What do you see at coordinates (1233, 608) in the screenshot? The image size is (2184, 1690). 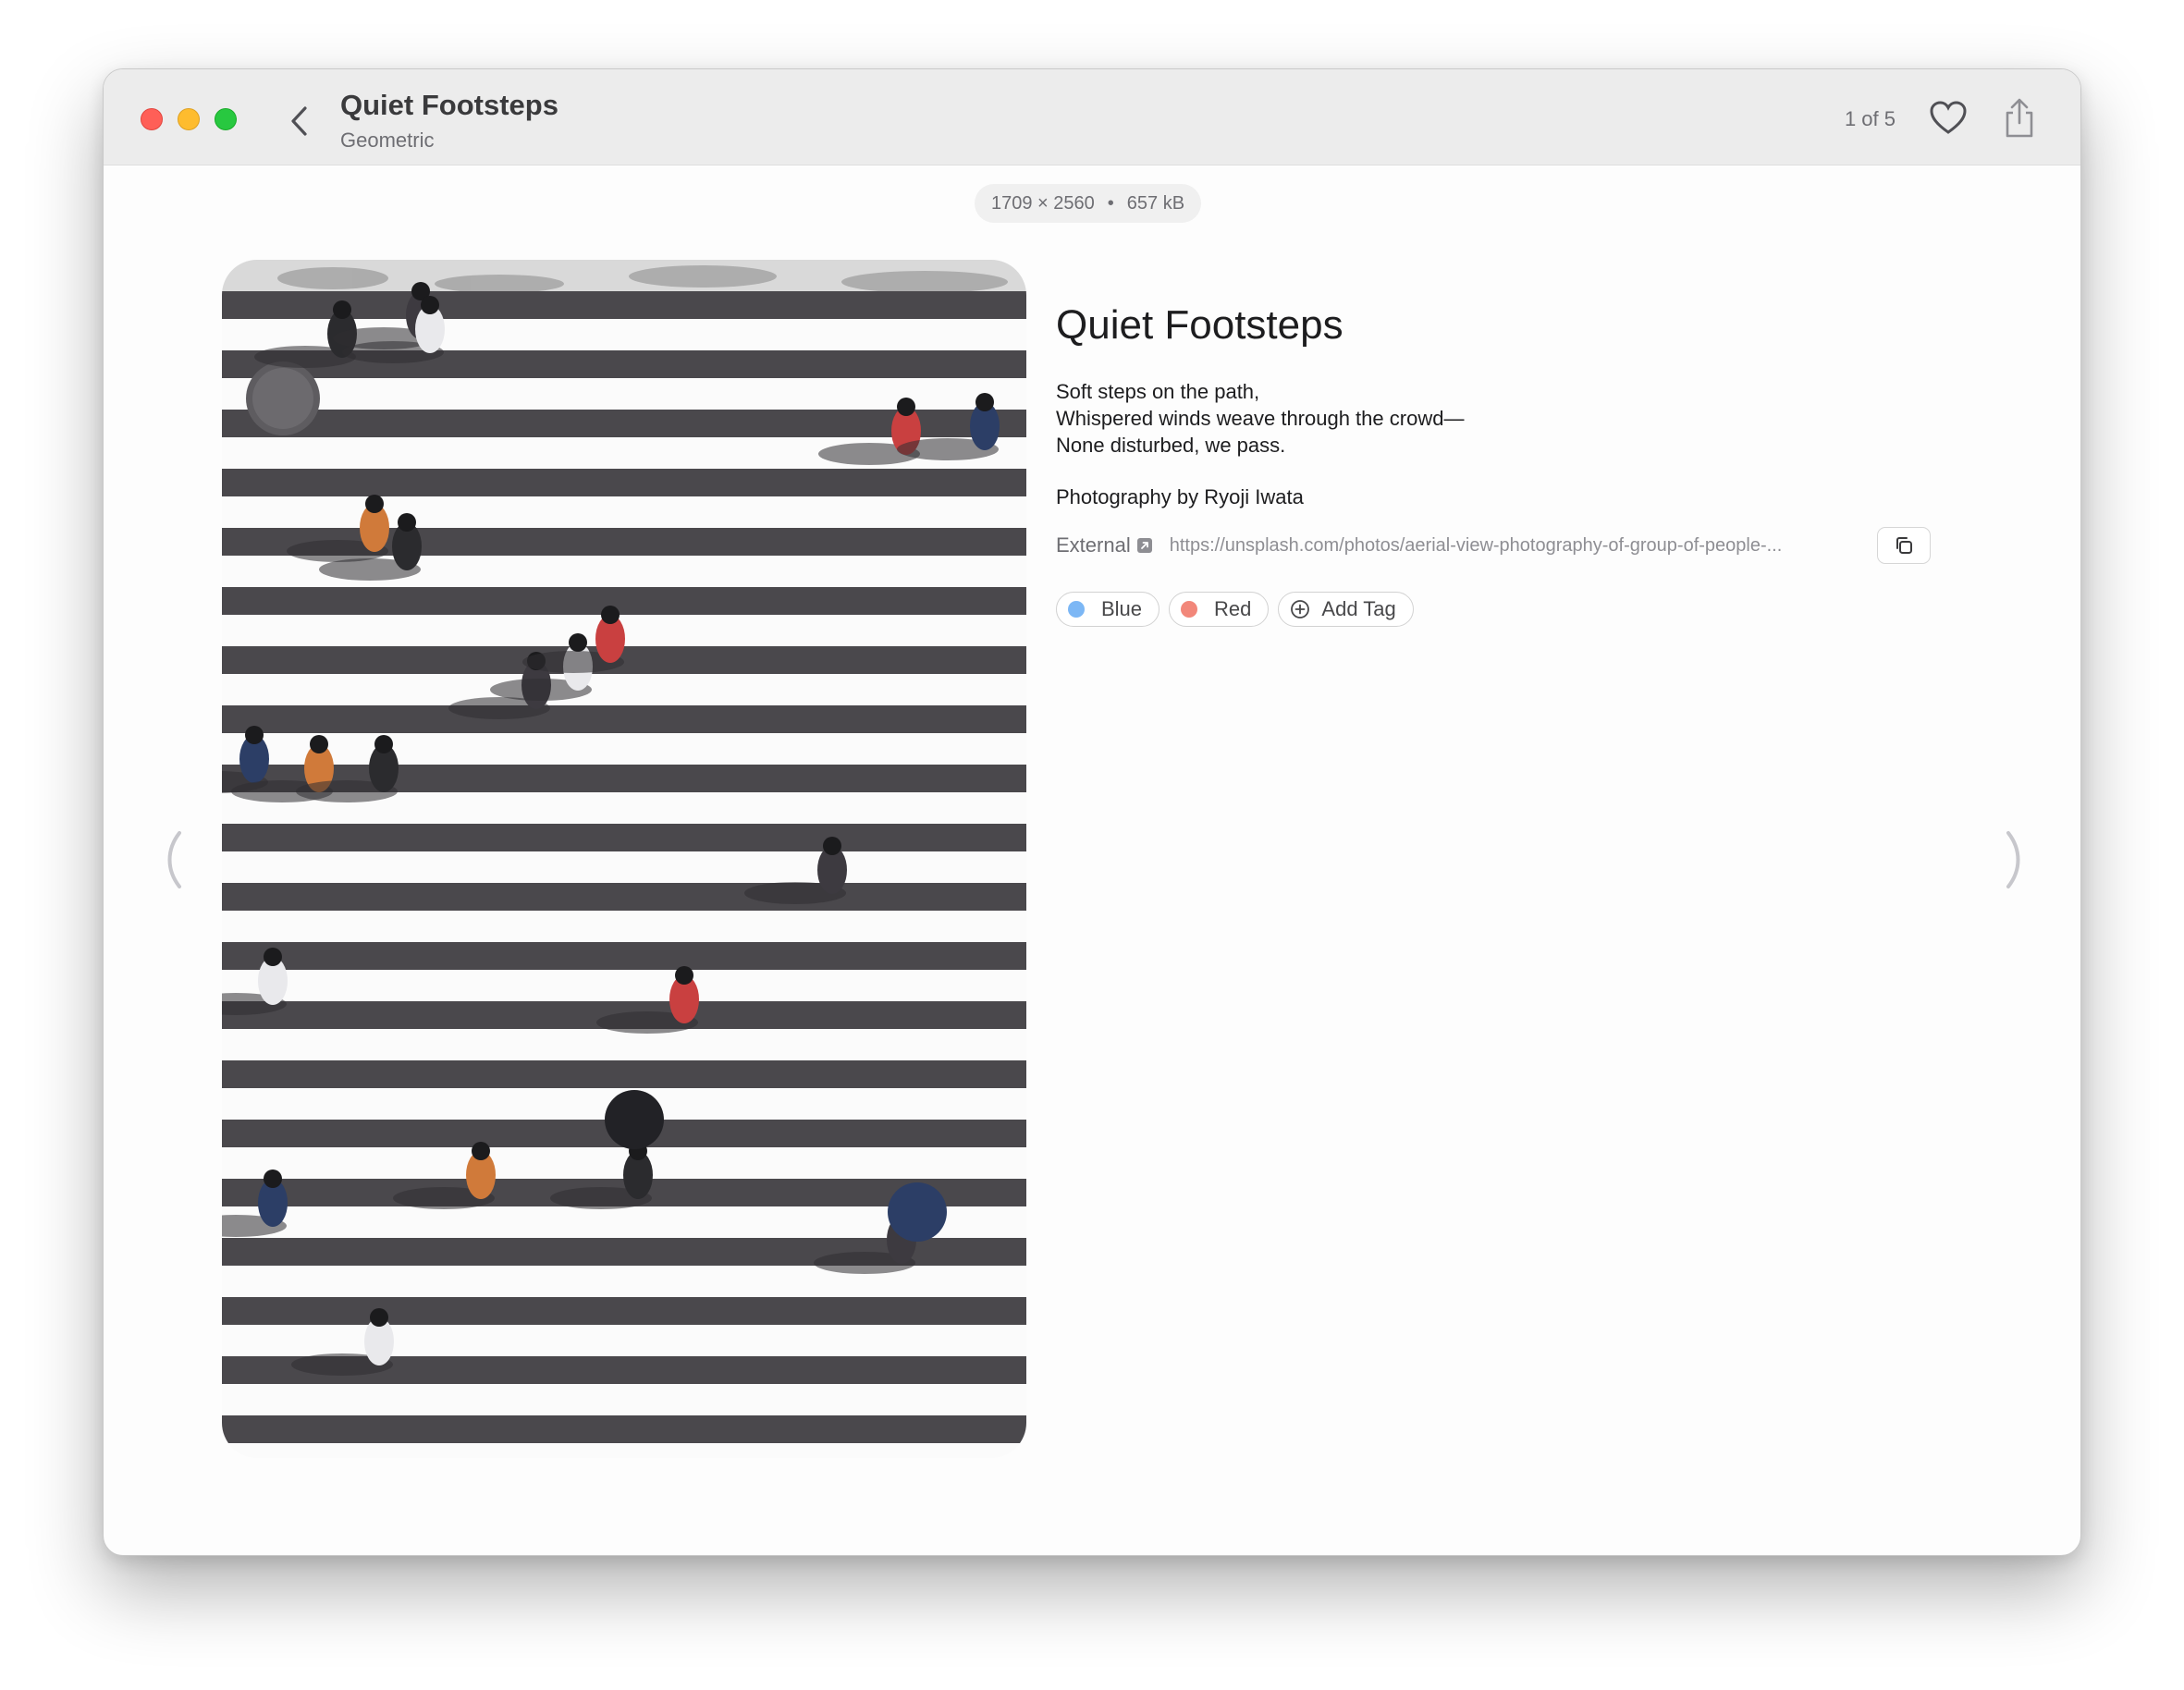 I see `tag-label: Red` at bounding box center [1233, 608].